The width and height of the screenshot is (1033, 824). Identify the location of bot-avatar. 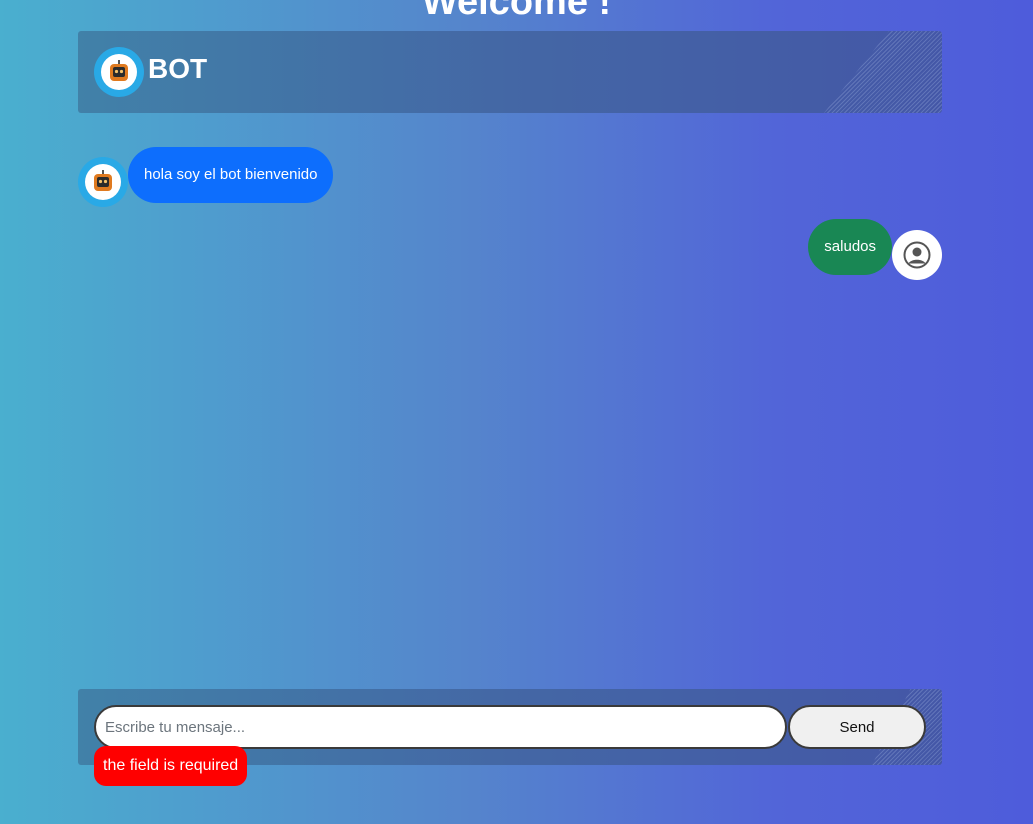
(119, 72).